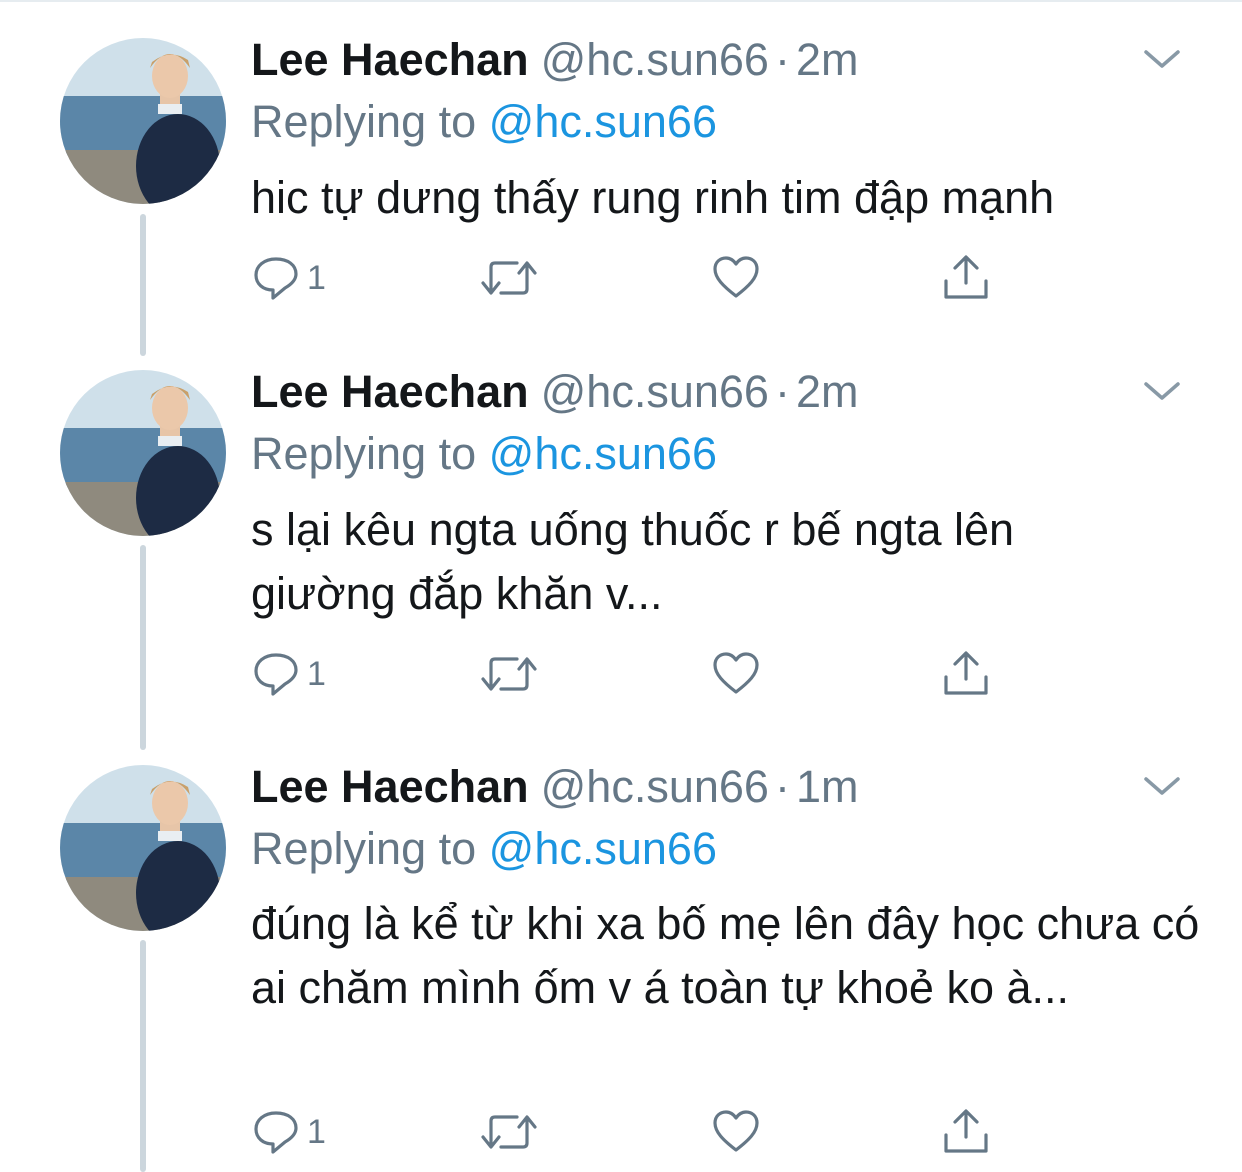 The height and width of the screenshot is (1172, 1242). I want to click on tweet-header: Lee Haechan @hc.sun66 · 1m, so click(554, 787).